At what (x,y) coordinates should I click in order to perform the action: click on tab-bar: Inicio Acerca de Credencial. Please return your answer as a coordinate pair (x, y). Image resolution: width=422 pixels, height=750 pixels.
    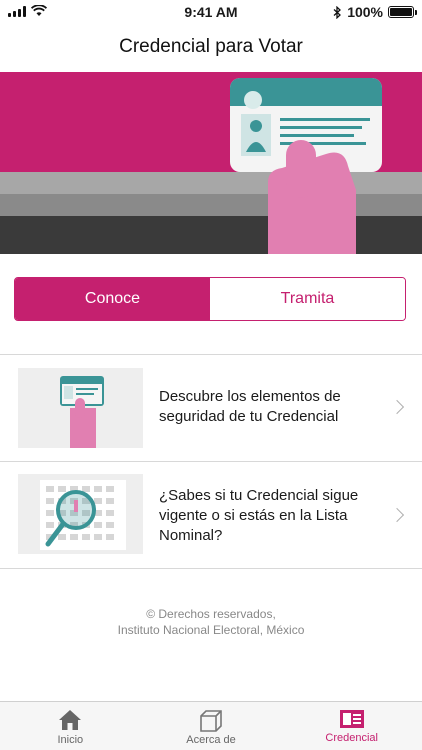
    Looking at the image, I should click on (211, 725).